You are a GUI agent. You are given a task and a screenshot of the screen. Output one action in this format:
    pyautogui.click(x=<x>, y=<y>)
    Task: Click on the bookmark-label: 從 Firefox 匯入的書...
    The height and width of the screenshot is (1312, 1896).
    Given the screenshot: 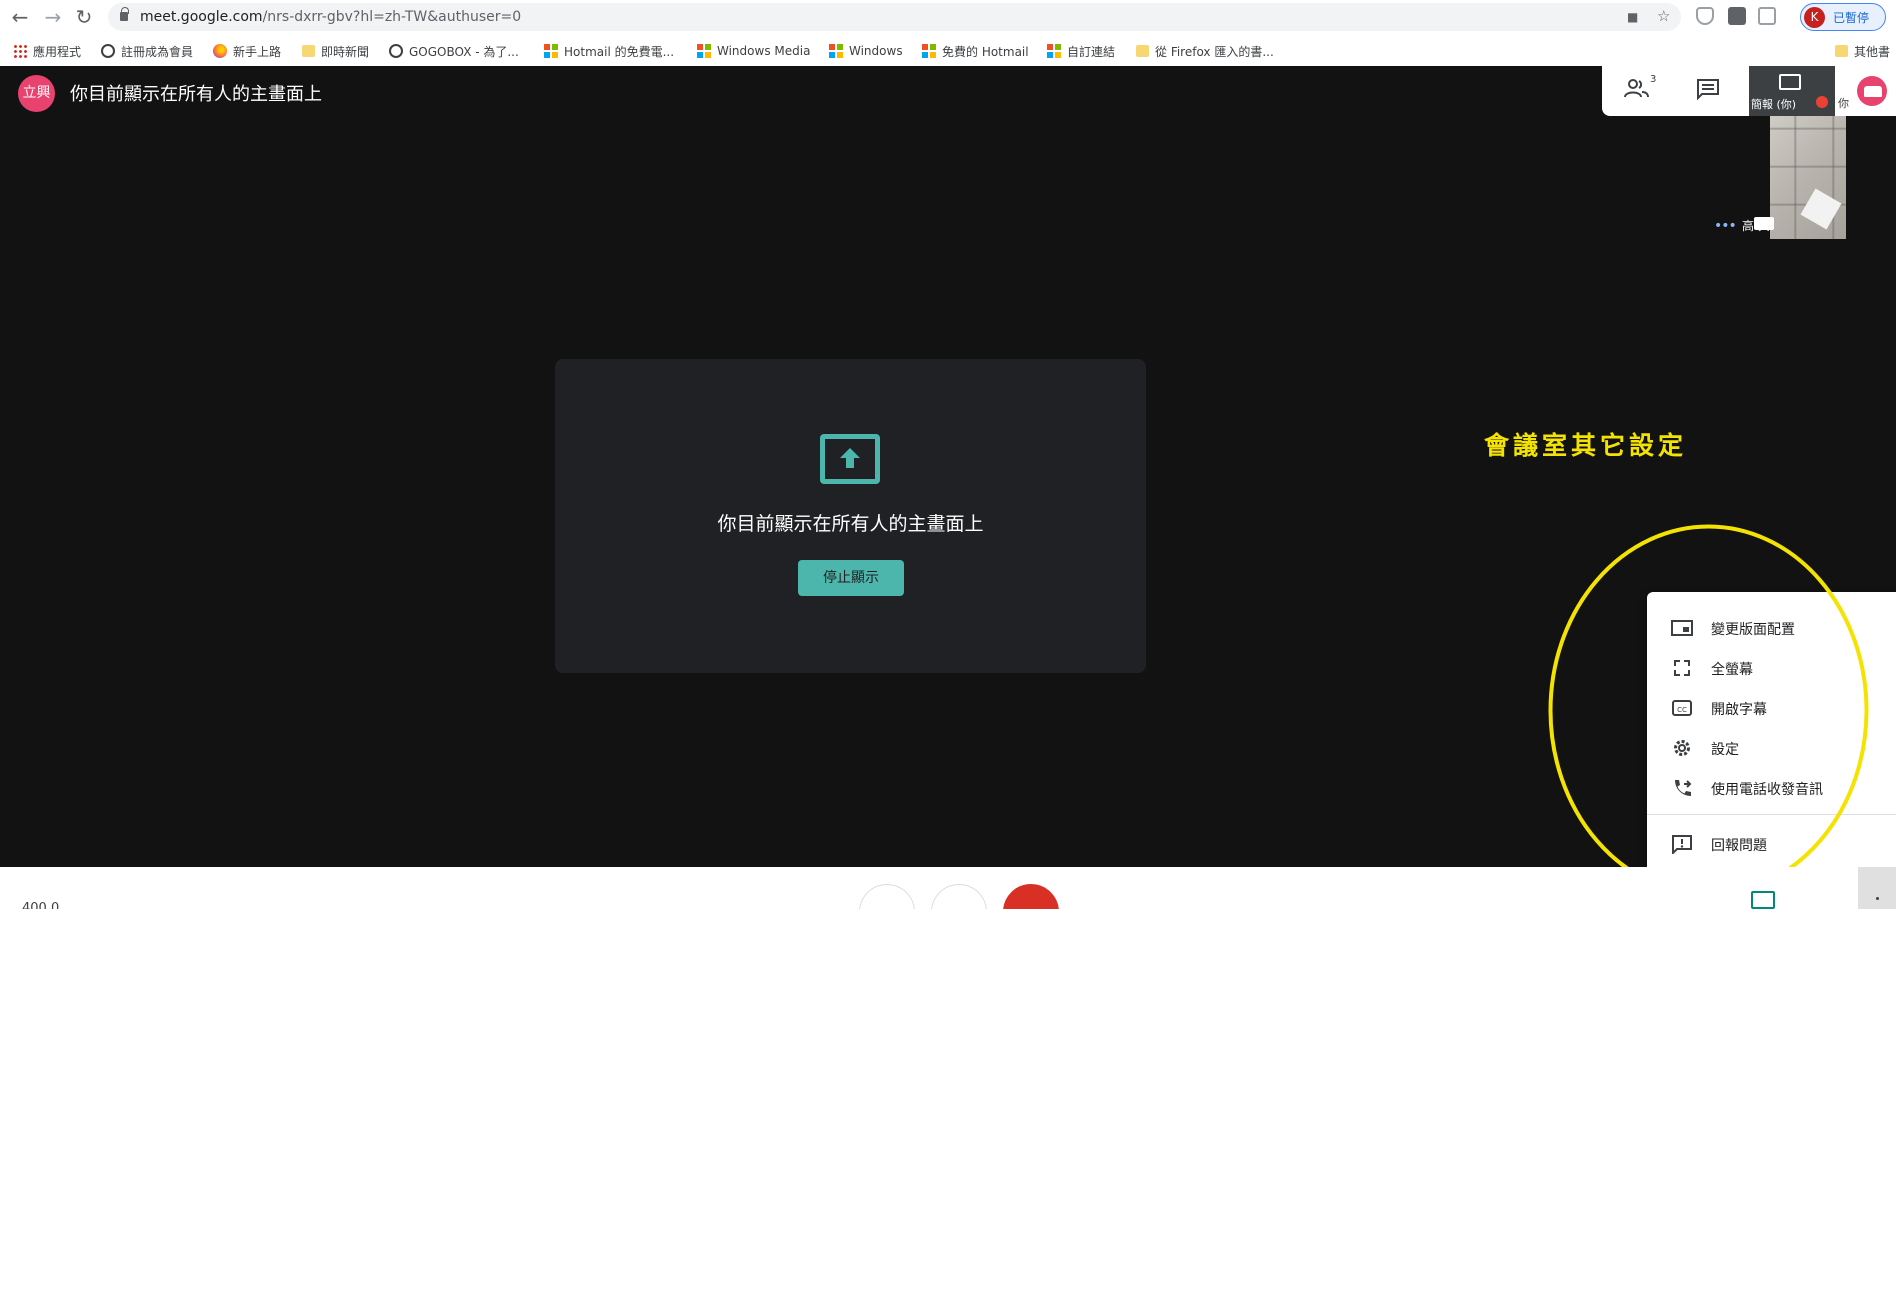 What is the action you would take?
    pyautogui.click(x=1214, y=51)
    